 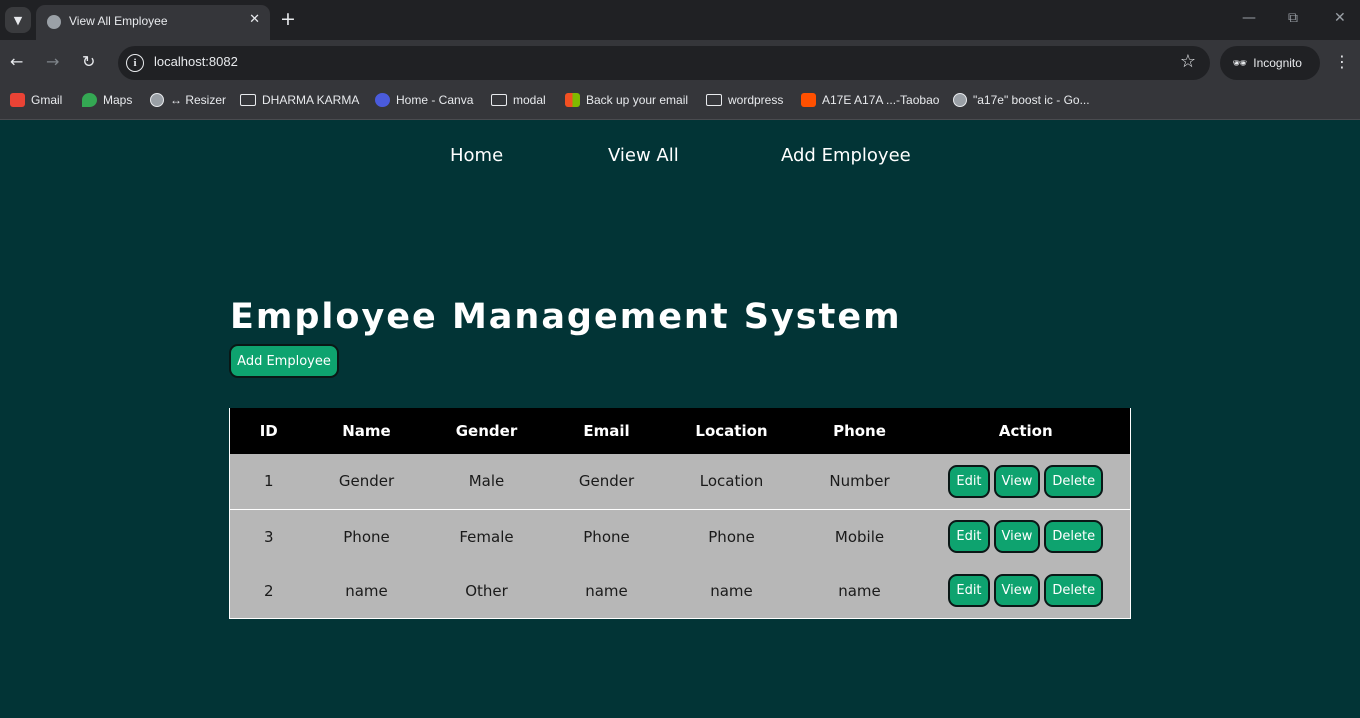 What do you see at coordinates (1293, 18) in the screenshot?
I see `restore-icon: ⧉` at bounding box center [1293, 18].